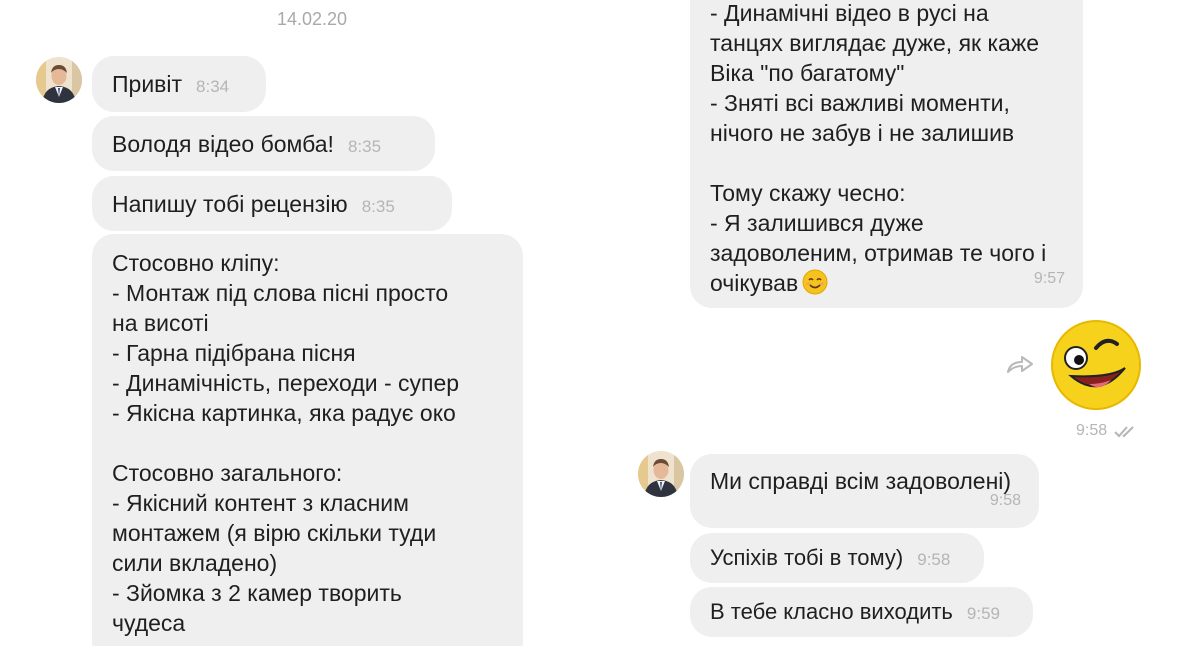 The width and height of the screenshot is (1200, 646). Describe the element at coordinates (230, 204) in the screenshot. I see `message-text: Напишу тобі рецензію` at that location.